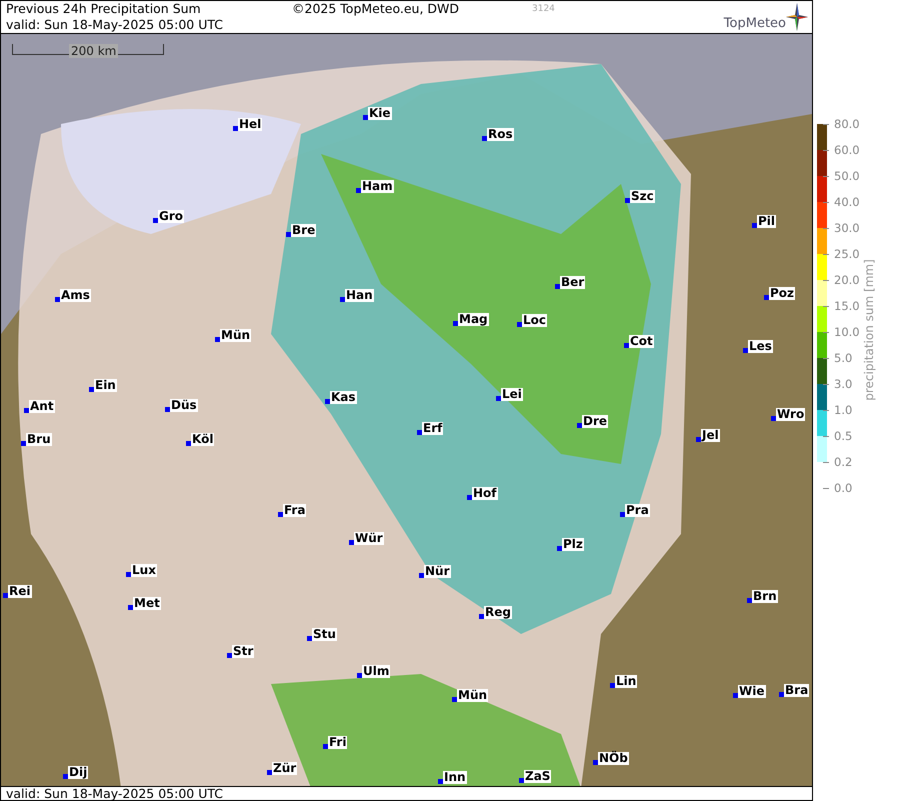 The height and width of the screenshot is (801, 904). Describe the element at coordinates (375, 9) in the screenshot. I see `copyright-text: ©2025 TopMeteo.eu, DWD` at that location.